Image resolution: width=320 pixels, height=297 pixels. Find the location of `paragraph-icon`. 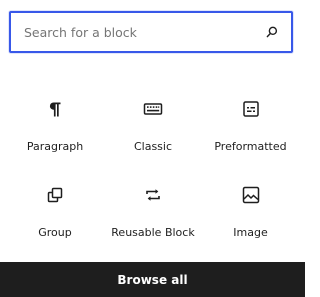

paragraph-icon is located at coordinates (55, 109).